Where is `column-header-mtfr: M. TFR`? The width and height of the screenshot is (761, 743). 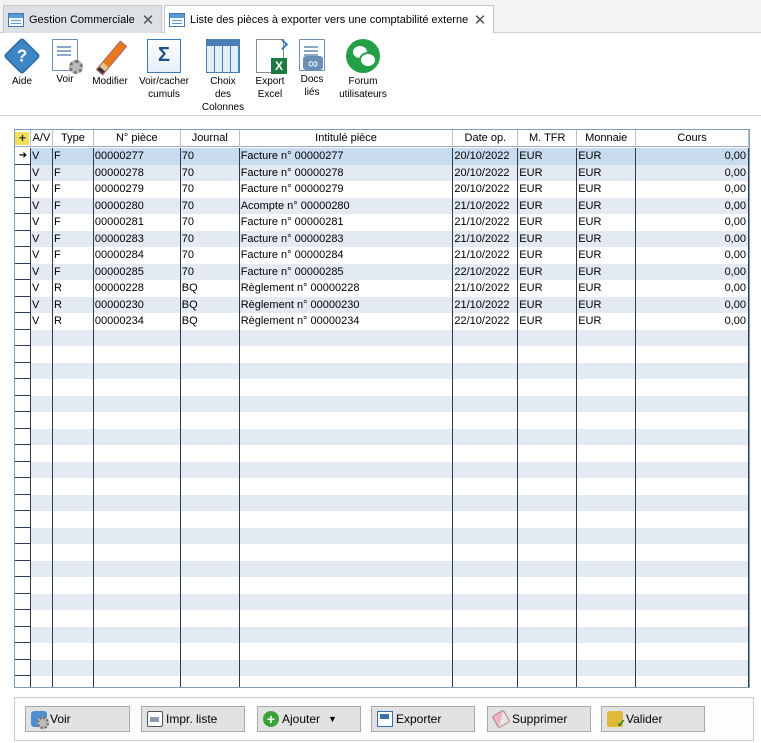
column-header-mtfr: M. TFR is located at coordinates (548, 138).